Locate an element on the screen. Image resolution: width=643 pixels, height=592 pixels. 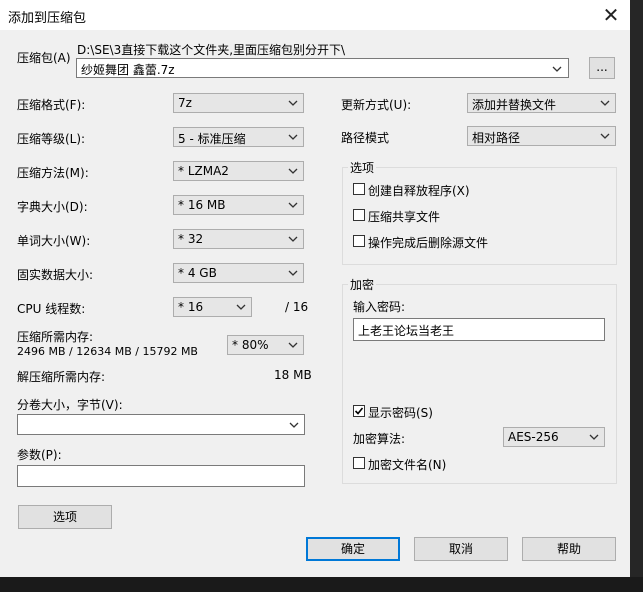
method-label: 压缩方法(M): is located at coordinates (53, 173).